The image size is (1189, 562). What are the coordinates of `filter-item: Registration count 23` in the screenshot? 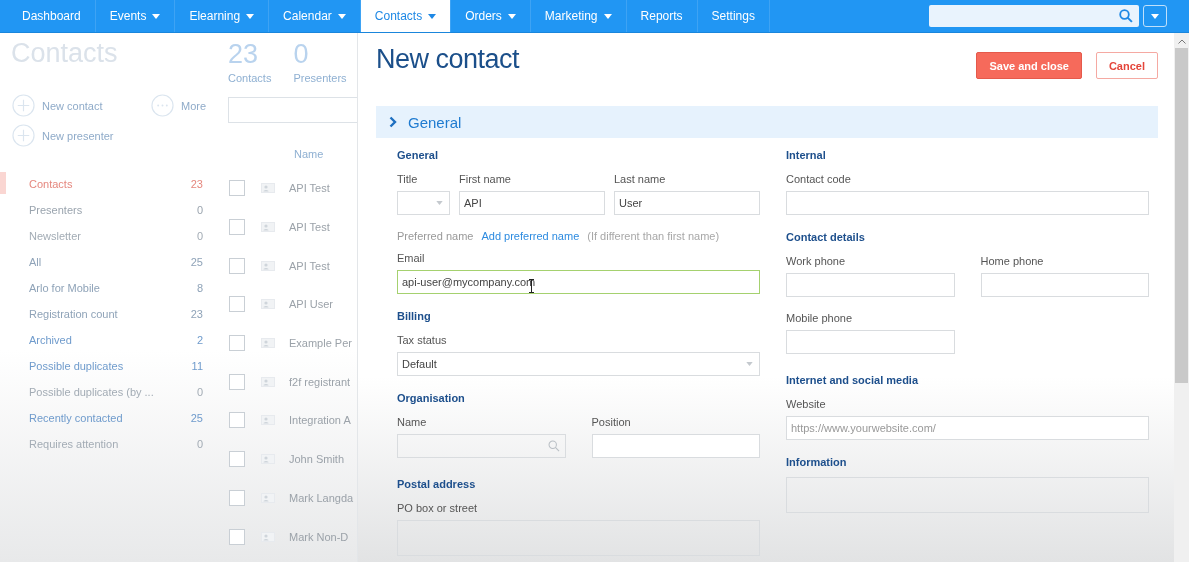 It's located at (107, 314).